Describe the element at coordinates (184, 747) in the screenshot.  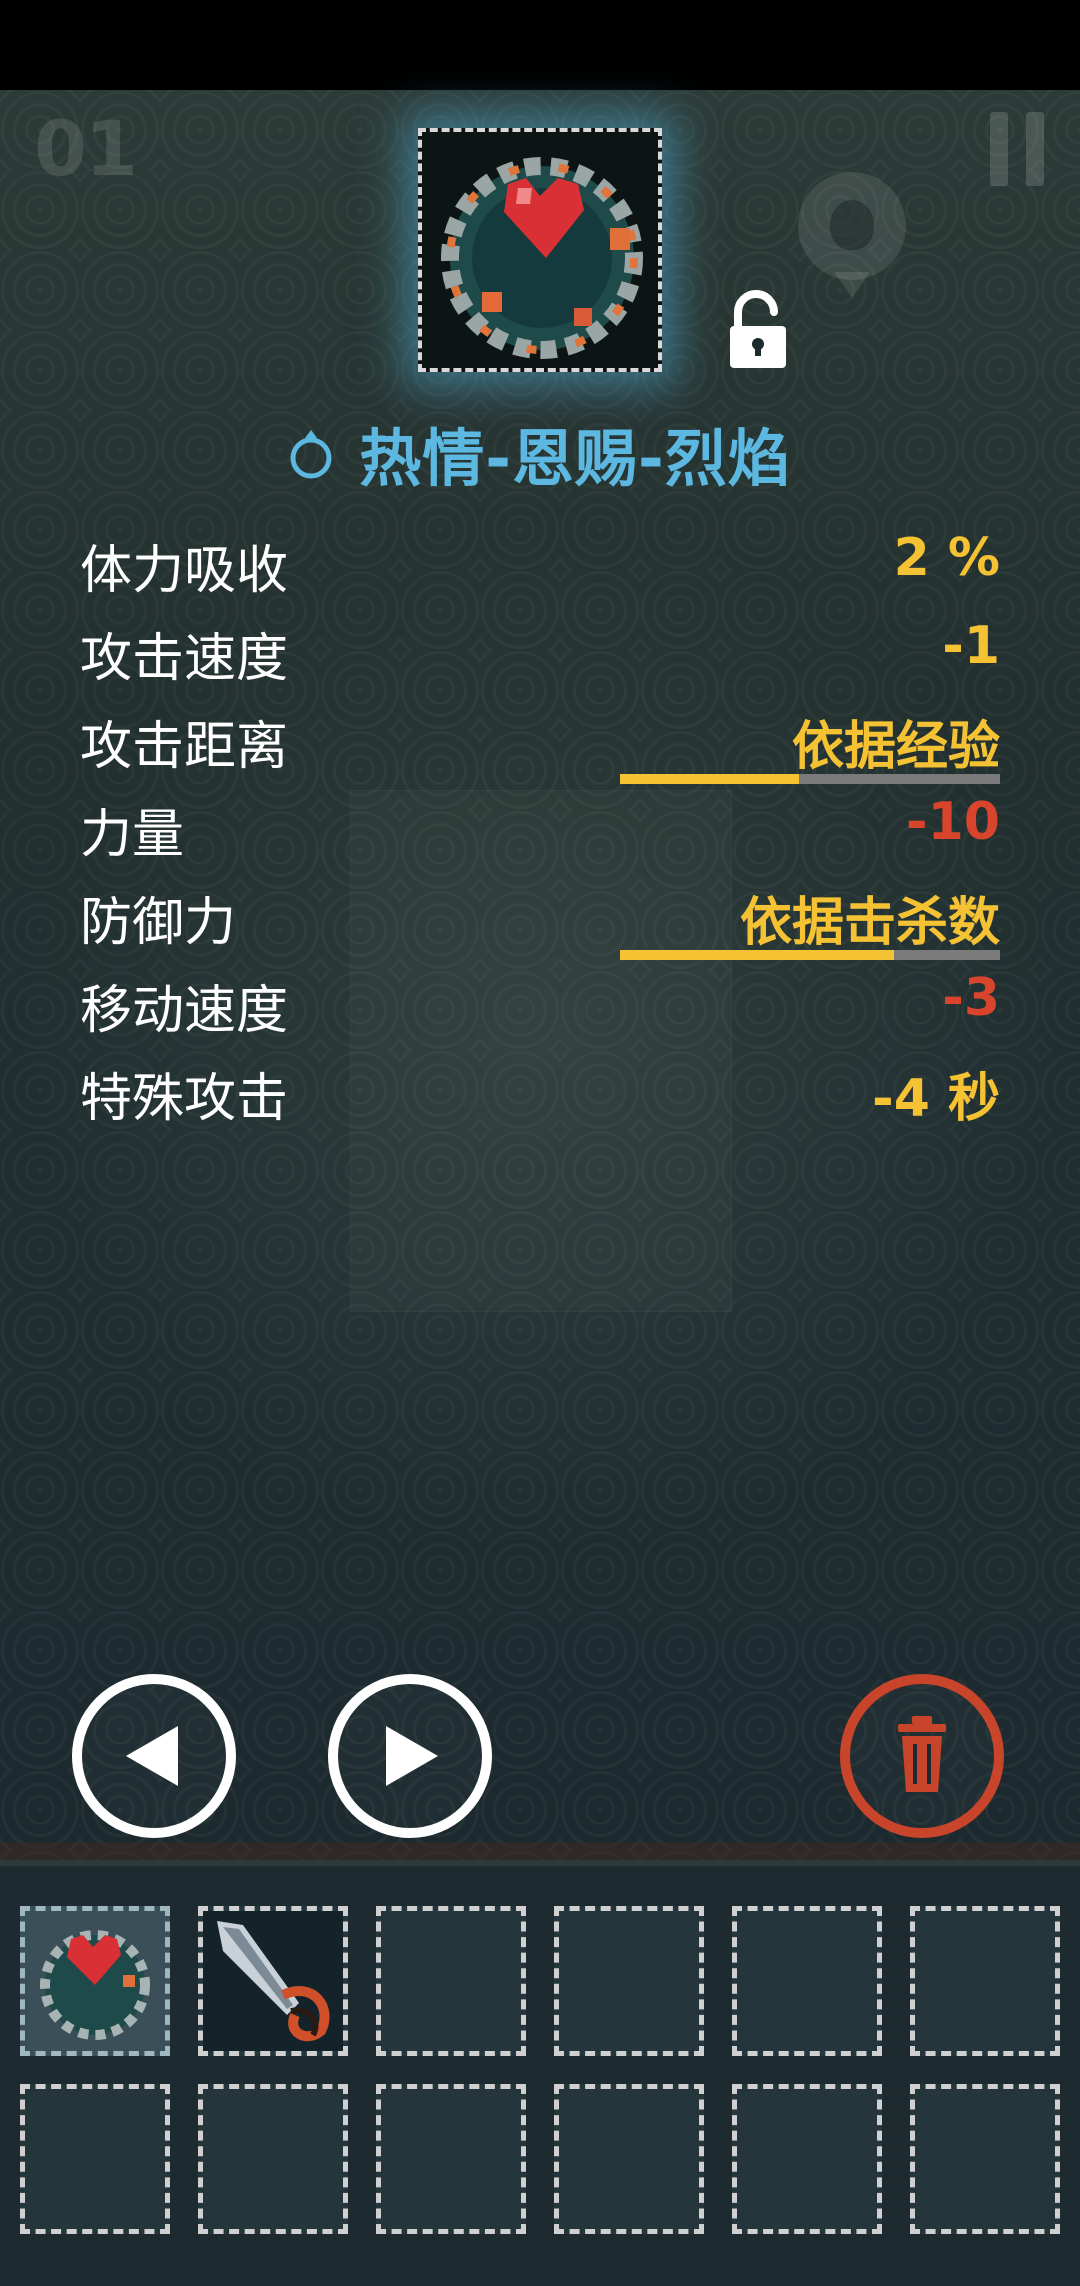
I see `stat-label: 攻击距离` at that location.